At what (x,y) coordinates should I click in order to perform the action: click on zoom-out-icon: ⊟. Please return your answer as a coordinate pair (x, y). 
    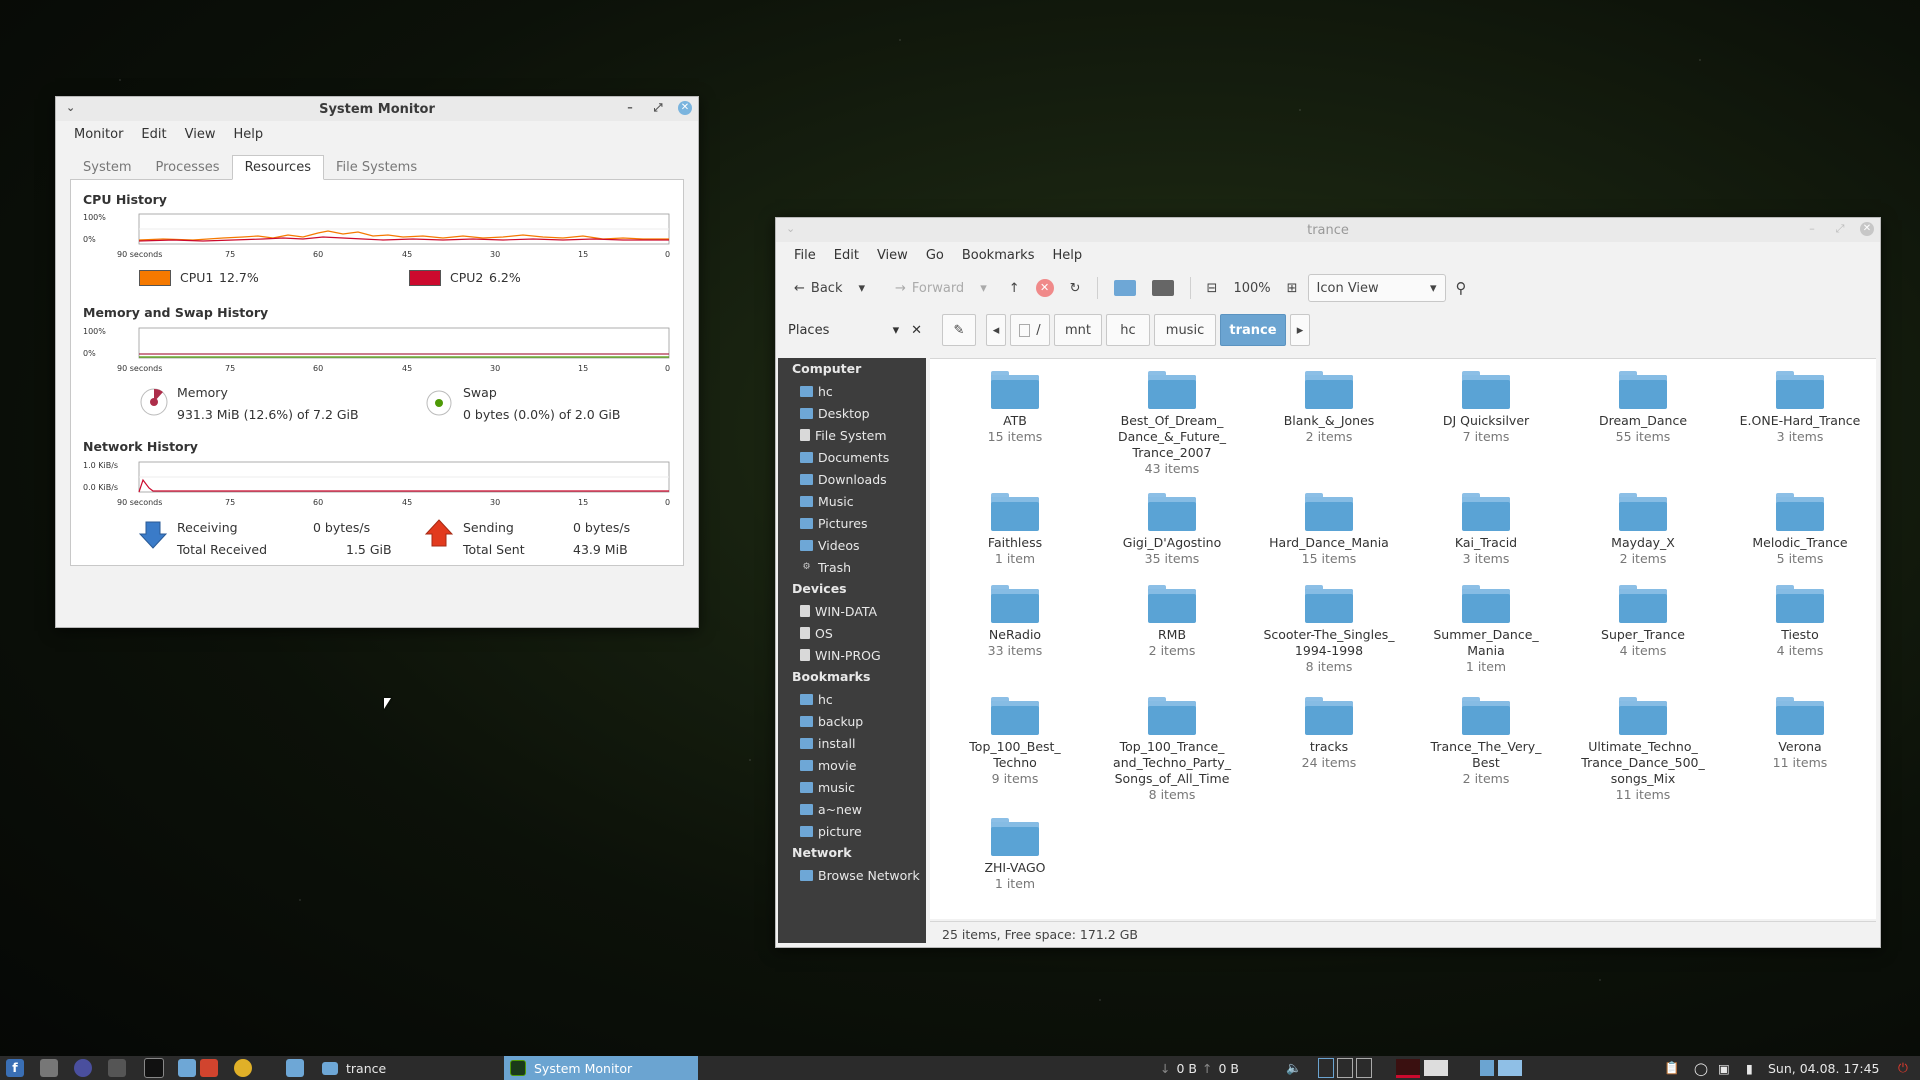
    Looking at the image, I should click on (1212, 288).